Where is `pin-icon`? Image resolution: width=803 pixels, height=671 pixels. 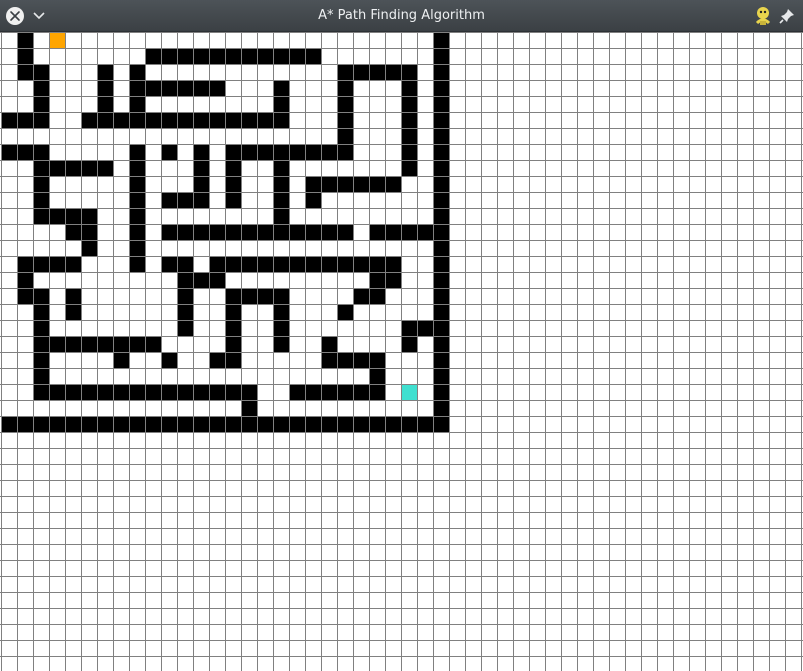 pin-icon is located at coordinates (787, 16).